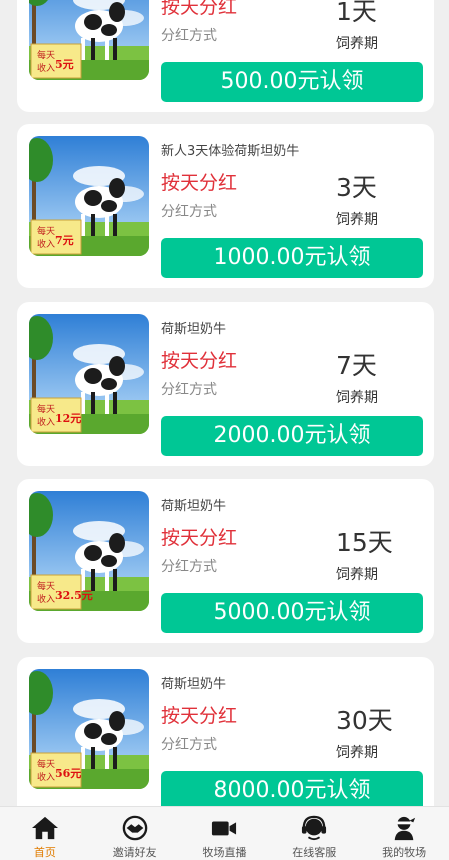 This screenshot has height=860, width=449. What do you see at coordinates (224, 852) in the screenshot?
I see `tab-label: 牧场直播` at bounding box center [224, 852].